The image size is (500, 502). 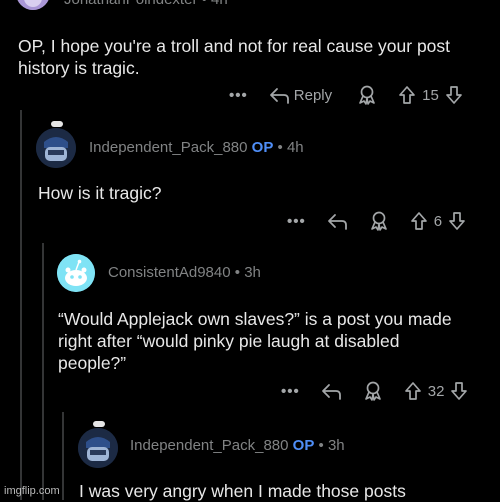 I want to click on vote-count: 32, so click(x=436, y=391).